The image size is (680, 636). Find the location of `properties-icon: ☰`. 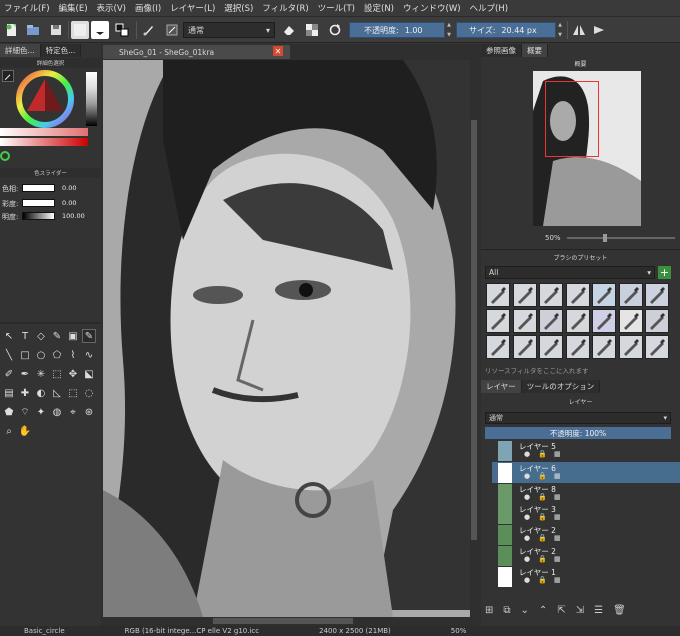

properties-icon: ☰ is located at coordinates (598, 610).